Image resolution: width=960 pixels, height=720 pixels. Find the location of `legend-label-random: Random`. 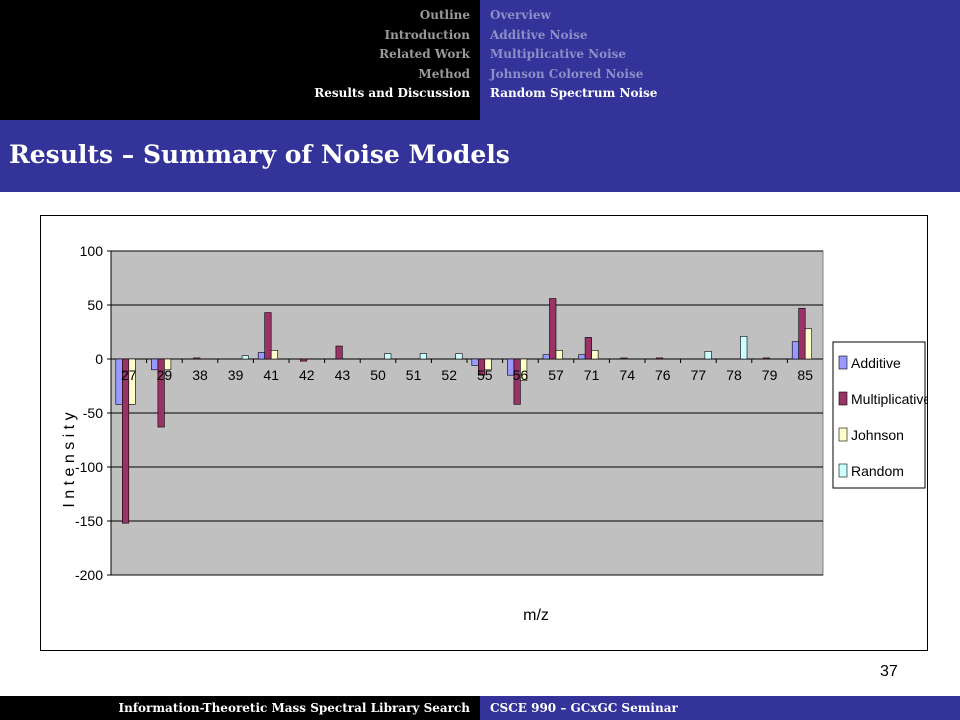

legend-label-random: Random is located at coordinates (877, 471).